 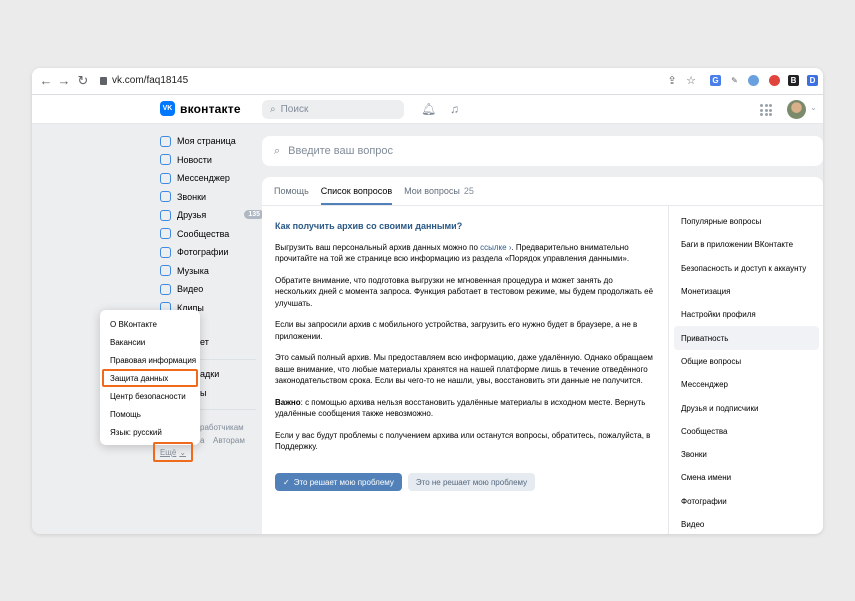 I want to click on sidebar-item: Мессенджер, so click(x=210, y=178).